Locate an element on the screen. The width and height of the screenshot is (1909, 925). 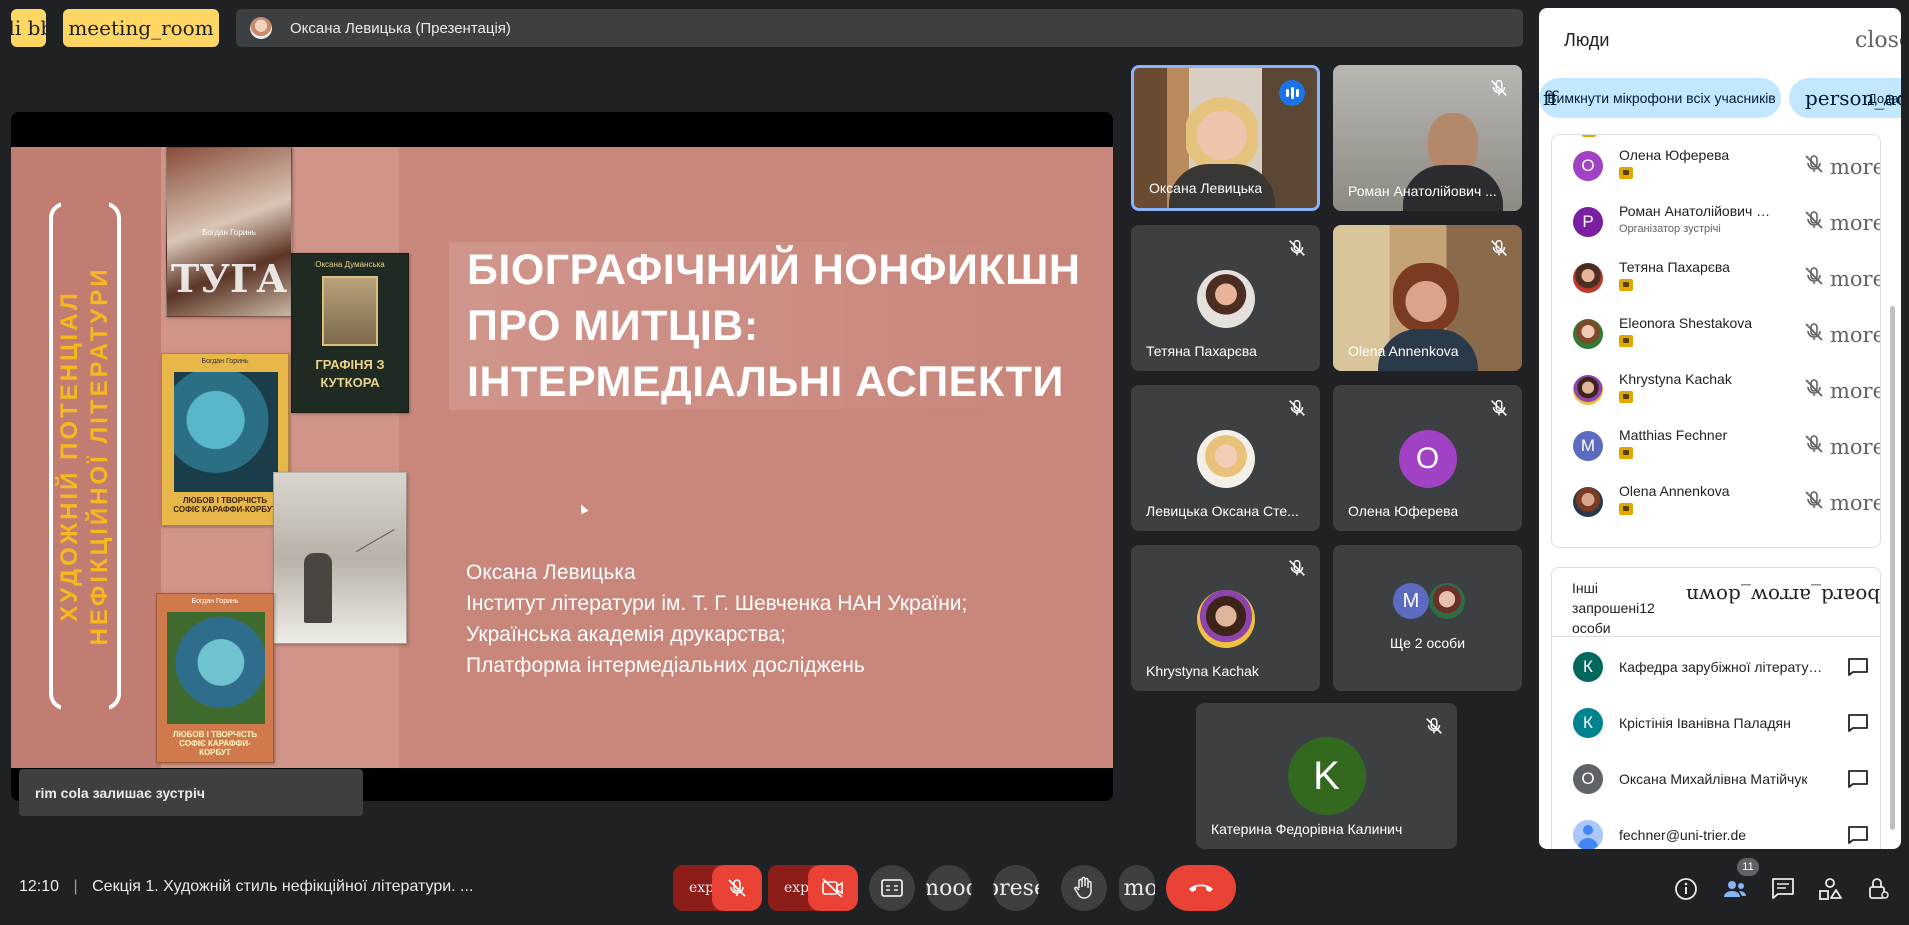
captions-icon is located at coordinates (892, 888).